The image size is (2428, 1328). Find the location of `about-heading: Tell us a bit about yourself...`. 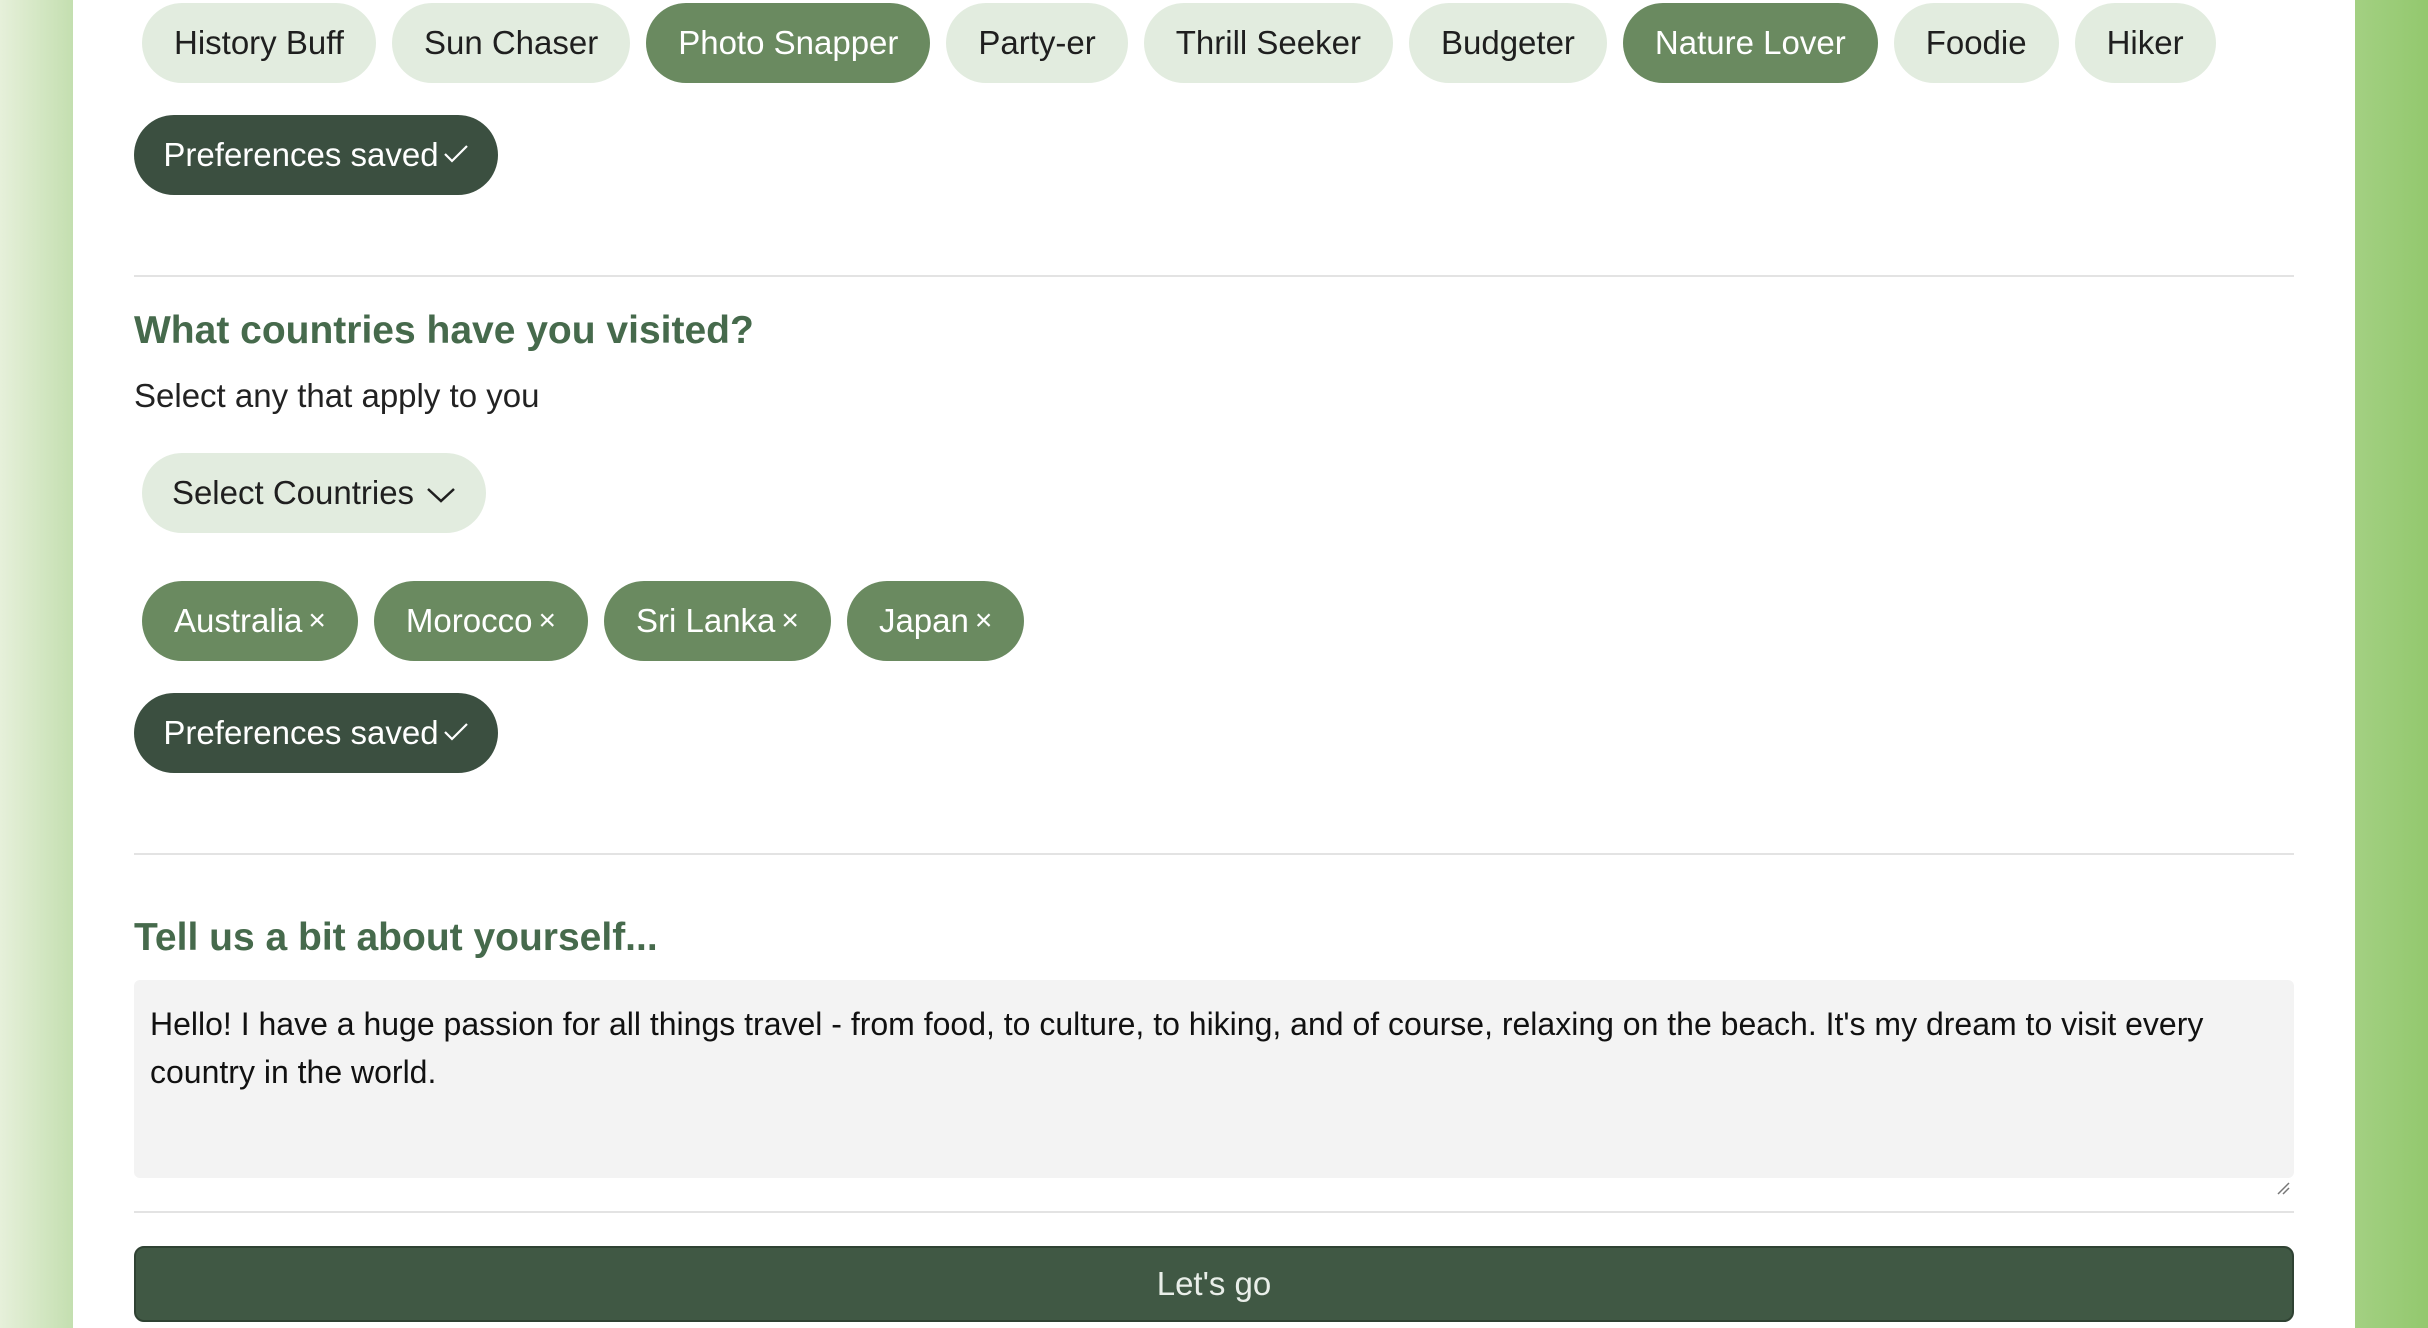

about-heading: Tell us a bit about yourself... is located at coordinates (396, 937).